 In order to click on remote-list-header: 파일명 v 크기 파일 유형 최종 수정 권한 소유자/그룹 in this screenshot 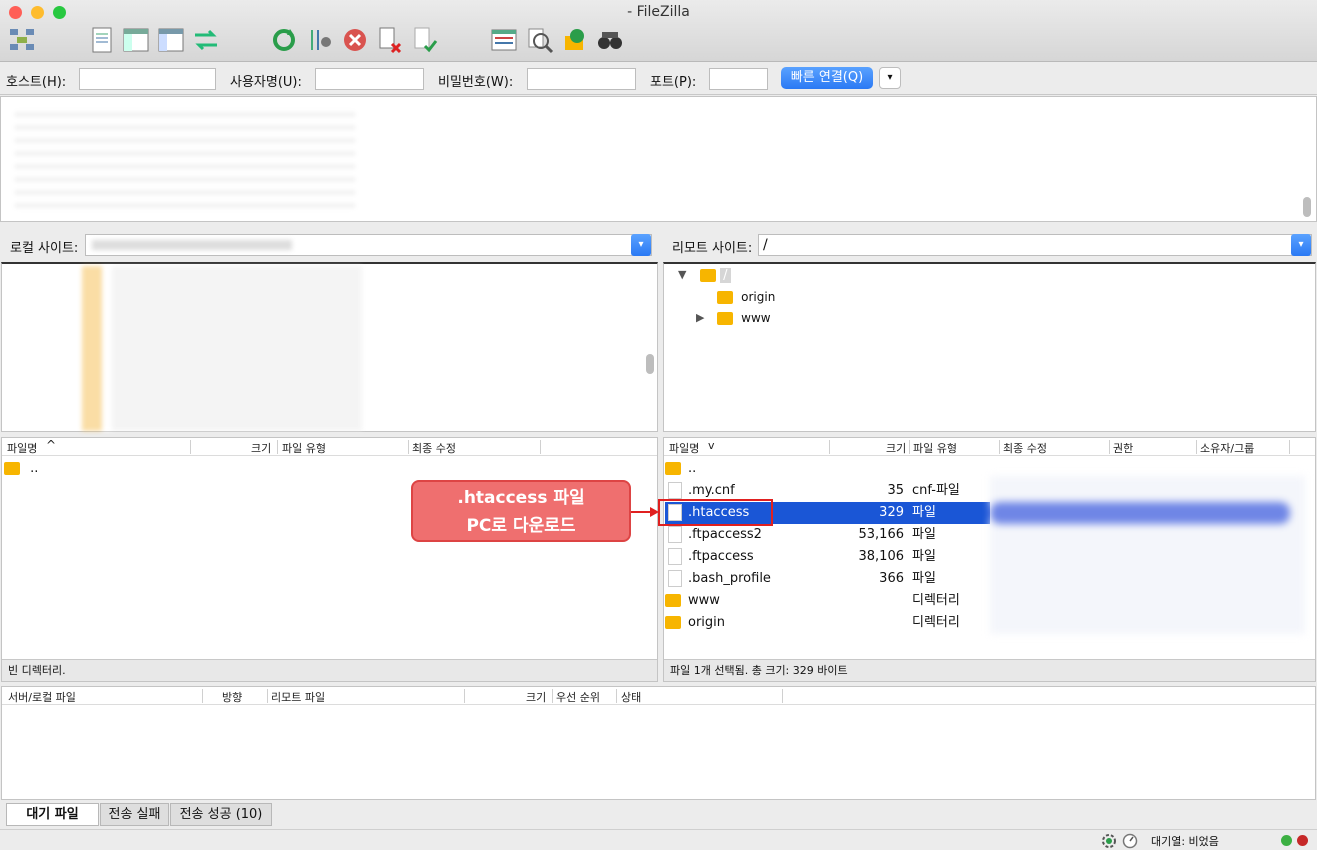, I will do `click(989, 447)`.